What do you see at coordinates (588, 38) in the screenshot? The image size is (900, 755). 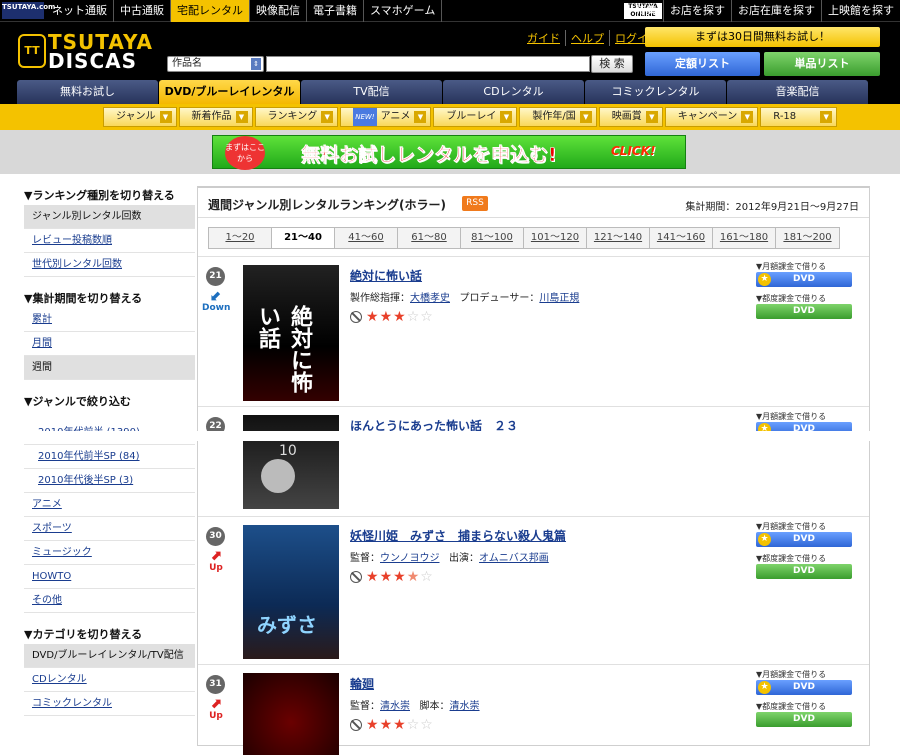 I see `help-link: ヘルプ` at bounding box center [588, 38].